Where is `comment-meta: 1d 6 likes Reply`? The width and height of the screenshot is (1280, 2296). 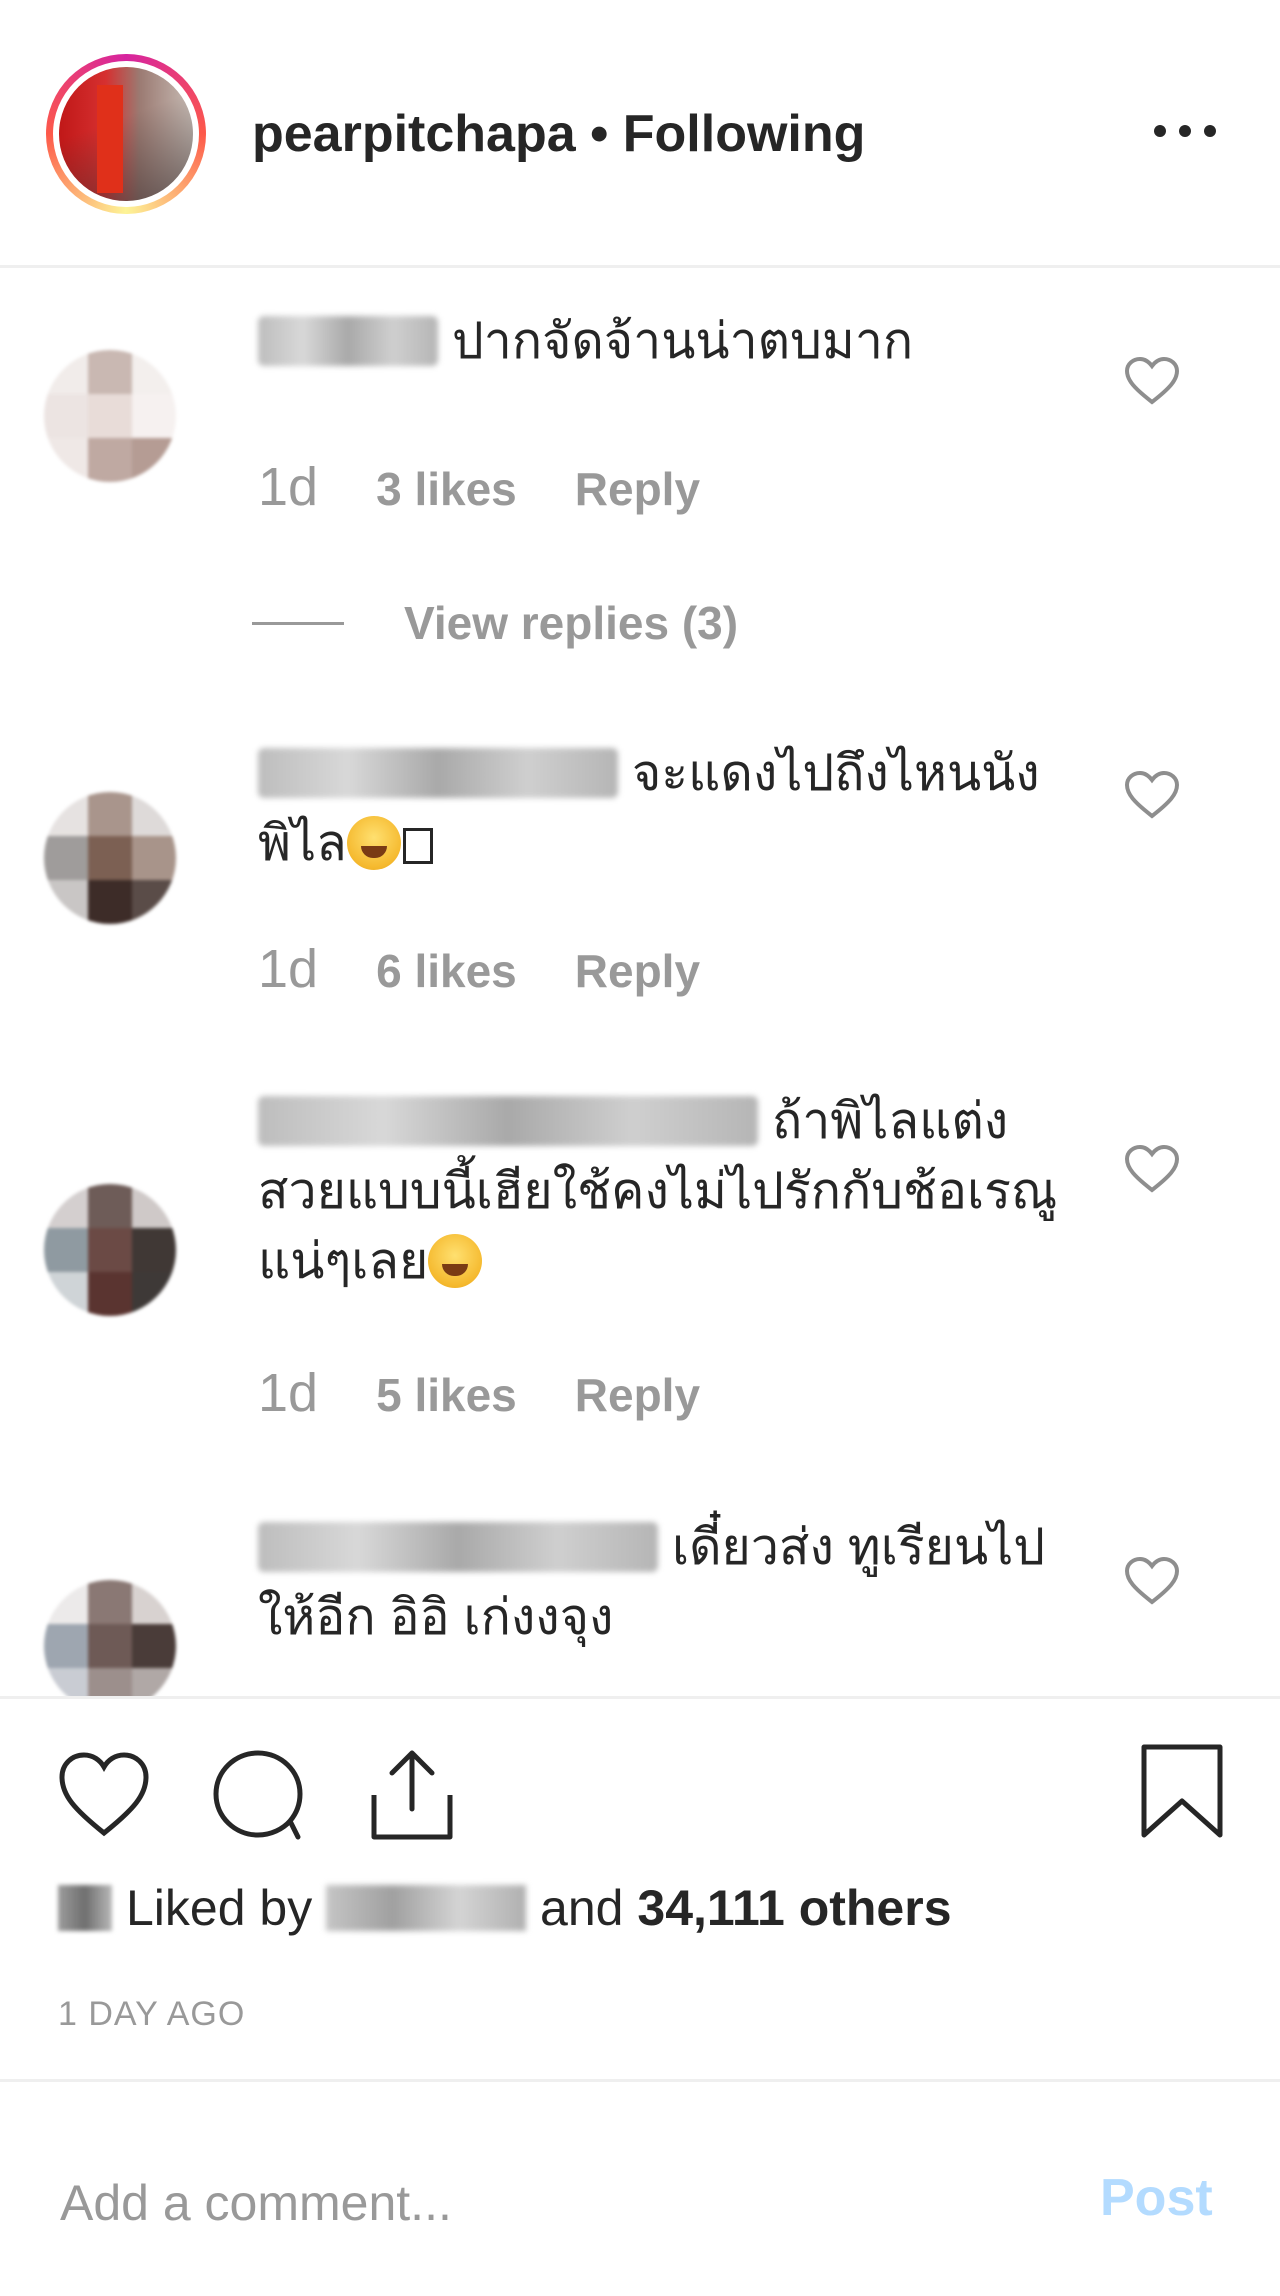
comment-meta: 1d 6 likes Reply is located at coordinates (508, 969).